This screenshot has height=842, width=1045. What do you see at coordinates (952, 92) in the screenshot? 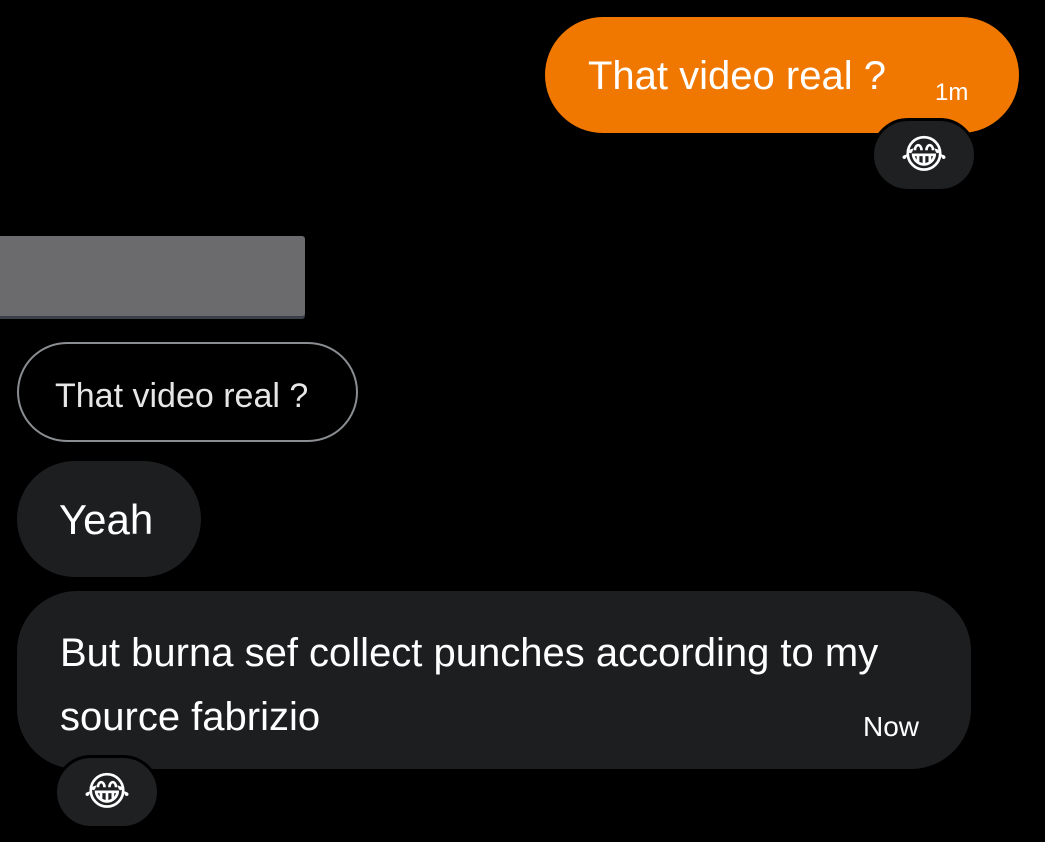
I see `message-timestamp: 1m` at bounding box center [952, 92].